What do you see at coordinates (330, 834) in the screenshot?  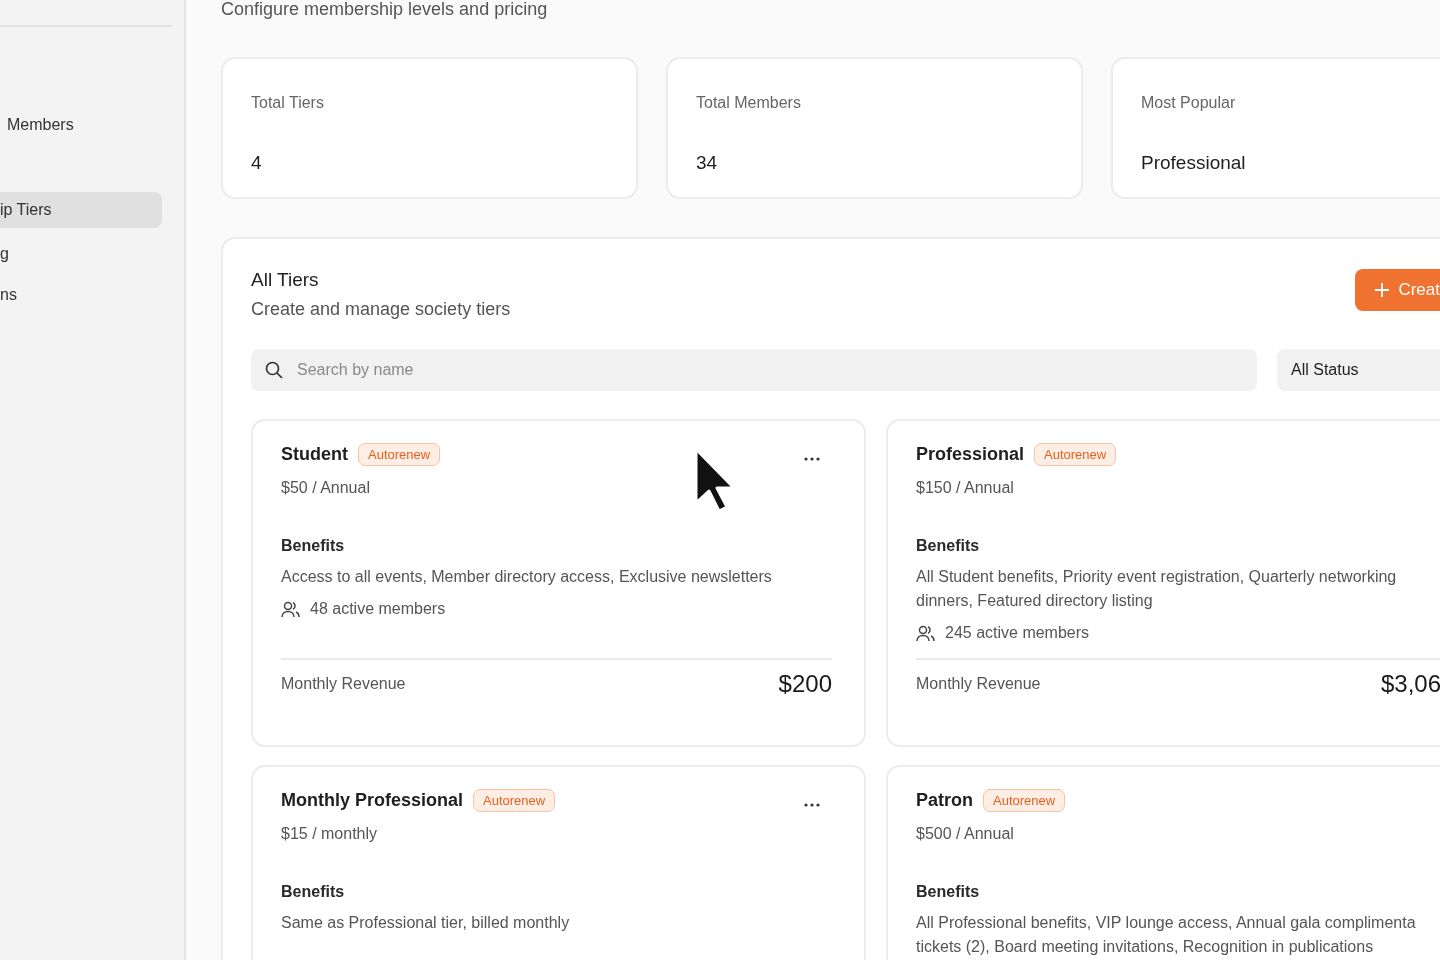 I see `tier-price: $15 / monthly` at bounding box center [330, 834].